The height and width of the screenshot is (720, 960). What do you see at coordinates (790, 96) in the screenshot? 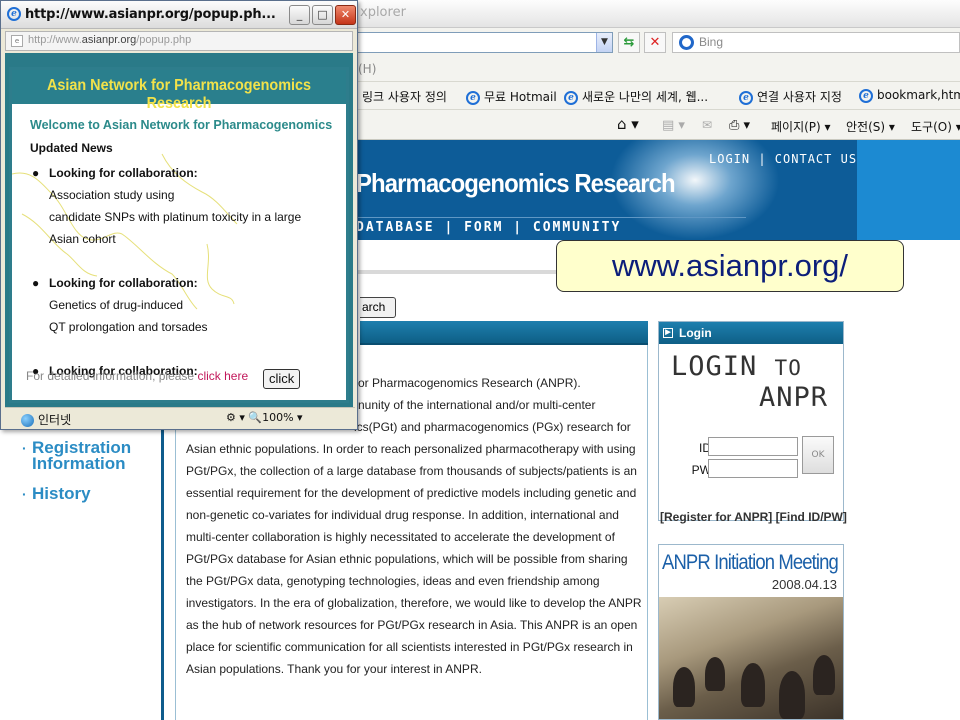
I see `link-item-connection: e 연결 사용자 지정` at bounding box center [790, 96].